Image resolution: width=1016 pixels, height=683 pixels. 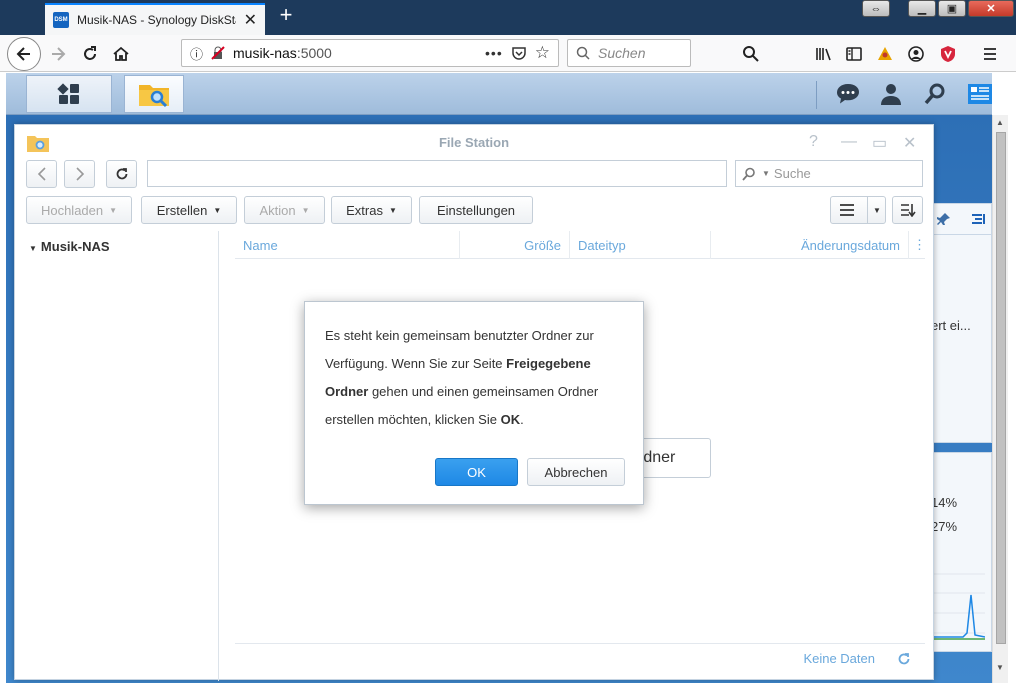 I want to click on action-button: Aktion ▼, so click(x=284, y=210).